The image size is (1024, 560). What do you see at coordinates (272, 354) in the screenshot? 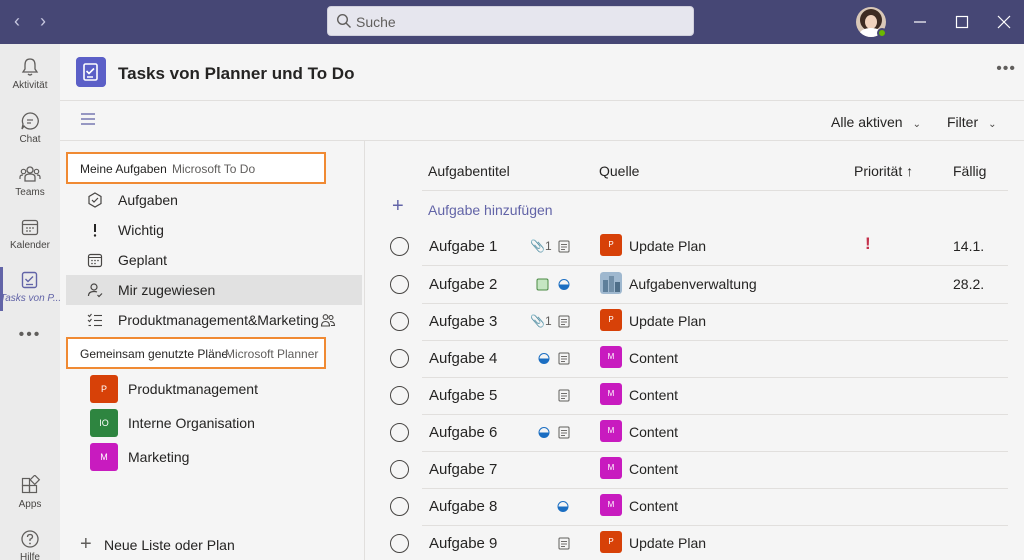
I see `section-source: Microsoft Planner` at bounding box center [272, 354].